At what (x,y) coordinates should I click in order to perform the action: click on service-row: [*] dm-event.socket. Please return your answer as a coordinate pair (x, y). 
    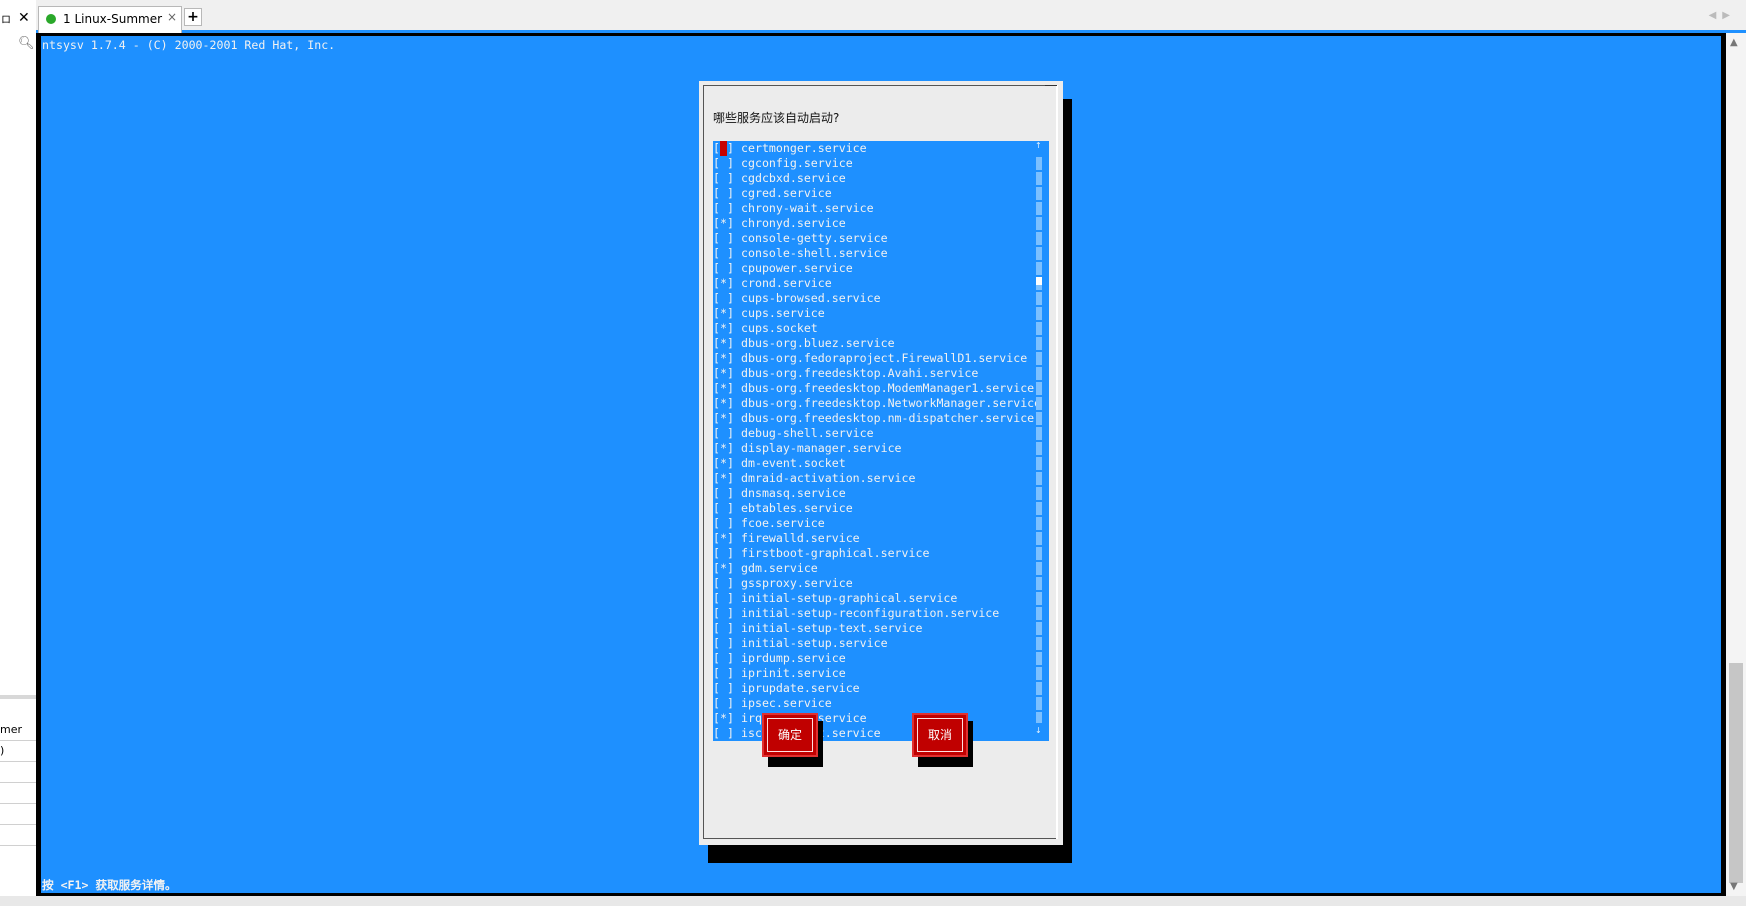
    Looking at the image, I should click on (881, 463).